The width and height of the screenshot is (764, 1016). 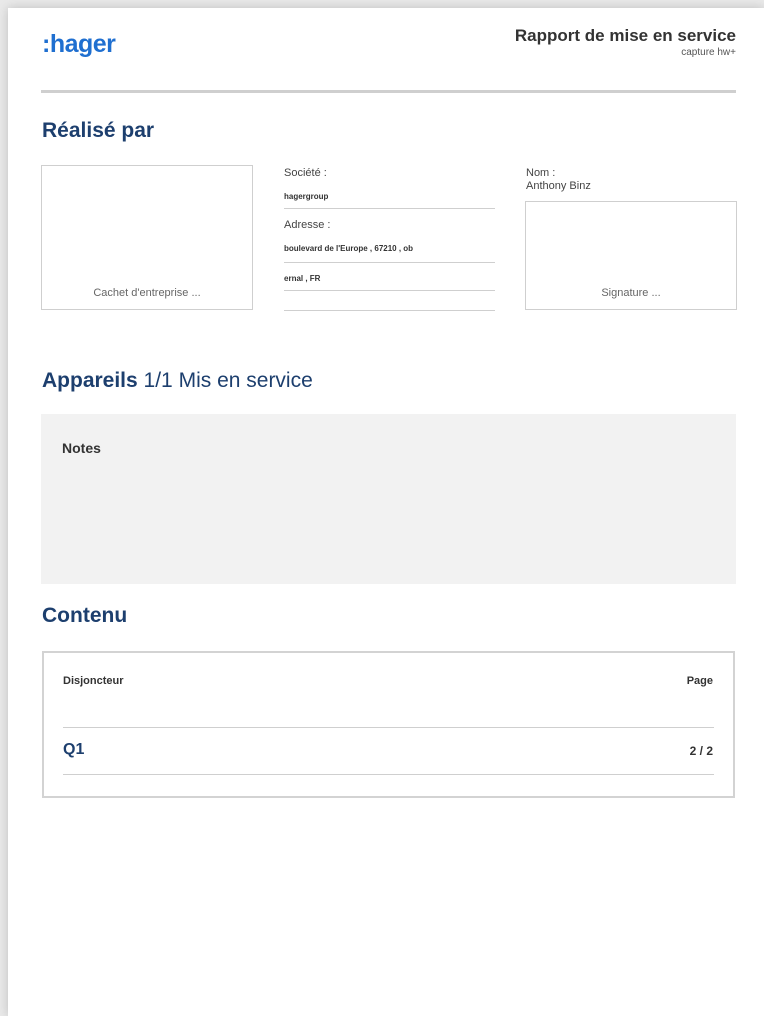 I want to click on nom-label: Nom :, so click(x=541, y=173).